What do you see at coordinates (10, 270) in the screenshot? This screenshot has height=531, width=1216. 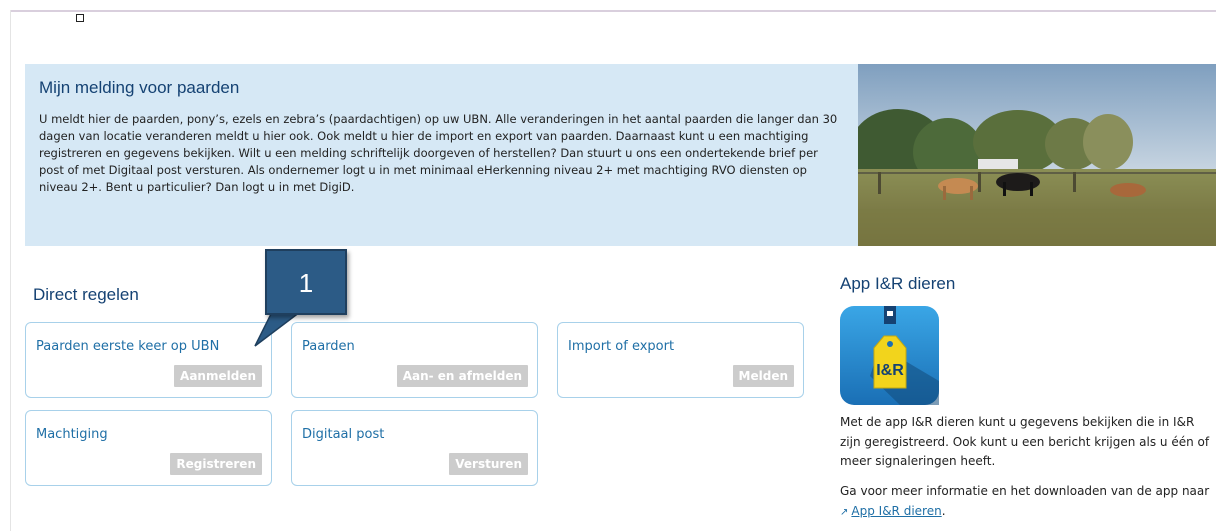 I see `left-divider` at bounding box center [10, 270].